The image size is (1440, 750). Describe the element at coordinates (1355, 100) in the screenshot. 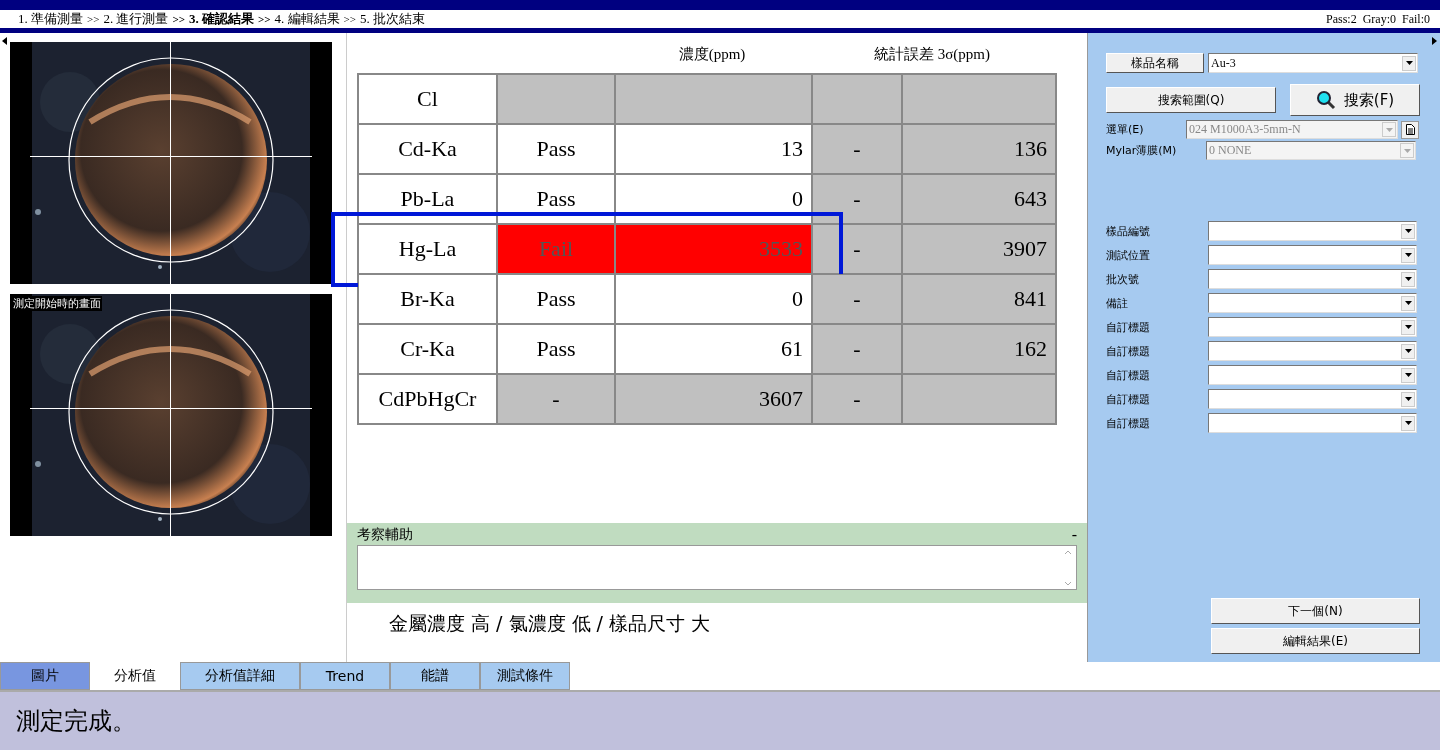

I see `search-button: 搜索(F)` at that location.